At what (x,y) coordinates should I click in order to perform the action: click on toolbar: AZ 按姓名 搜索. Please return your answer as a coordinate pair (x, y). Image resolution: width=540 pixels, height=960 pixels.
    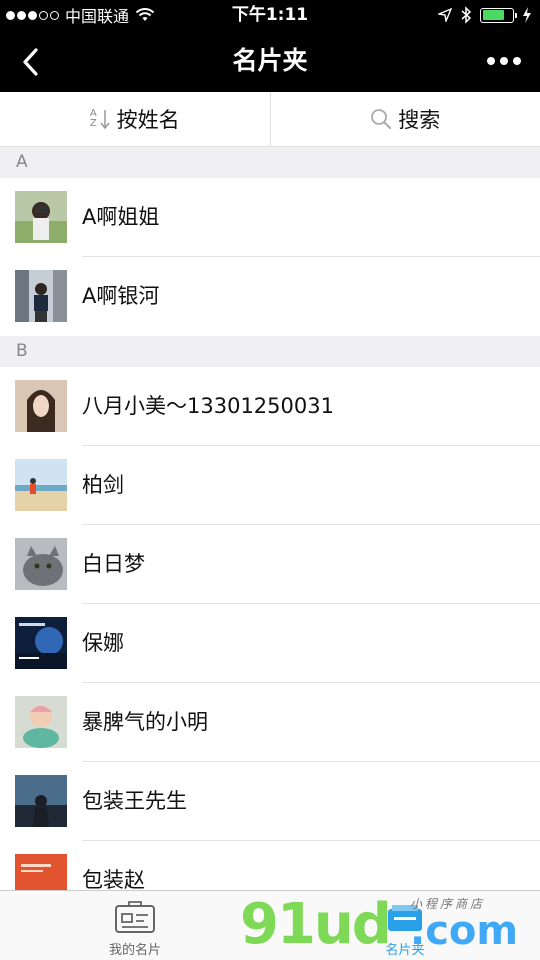
    Looking at the image, I should click on (270, 119).